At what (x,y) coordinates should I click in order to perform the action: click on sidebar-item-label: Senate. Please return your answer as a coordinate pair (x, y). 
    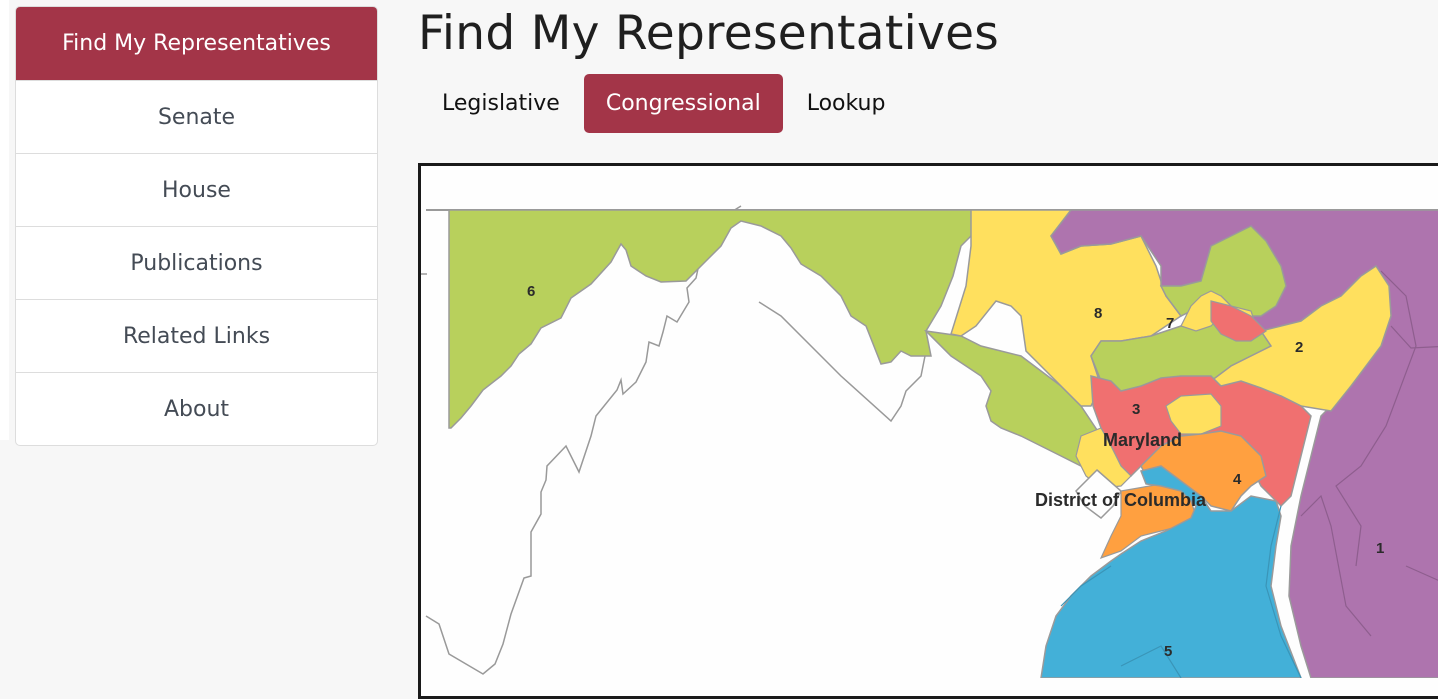
    Looking at the image, I should click on (196, 117).